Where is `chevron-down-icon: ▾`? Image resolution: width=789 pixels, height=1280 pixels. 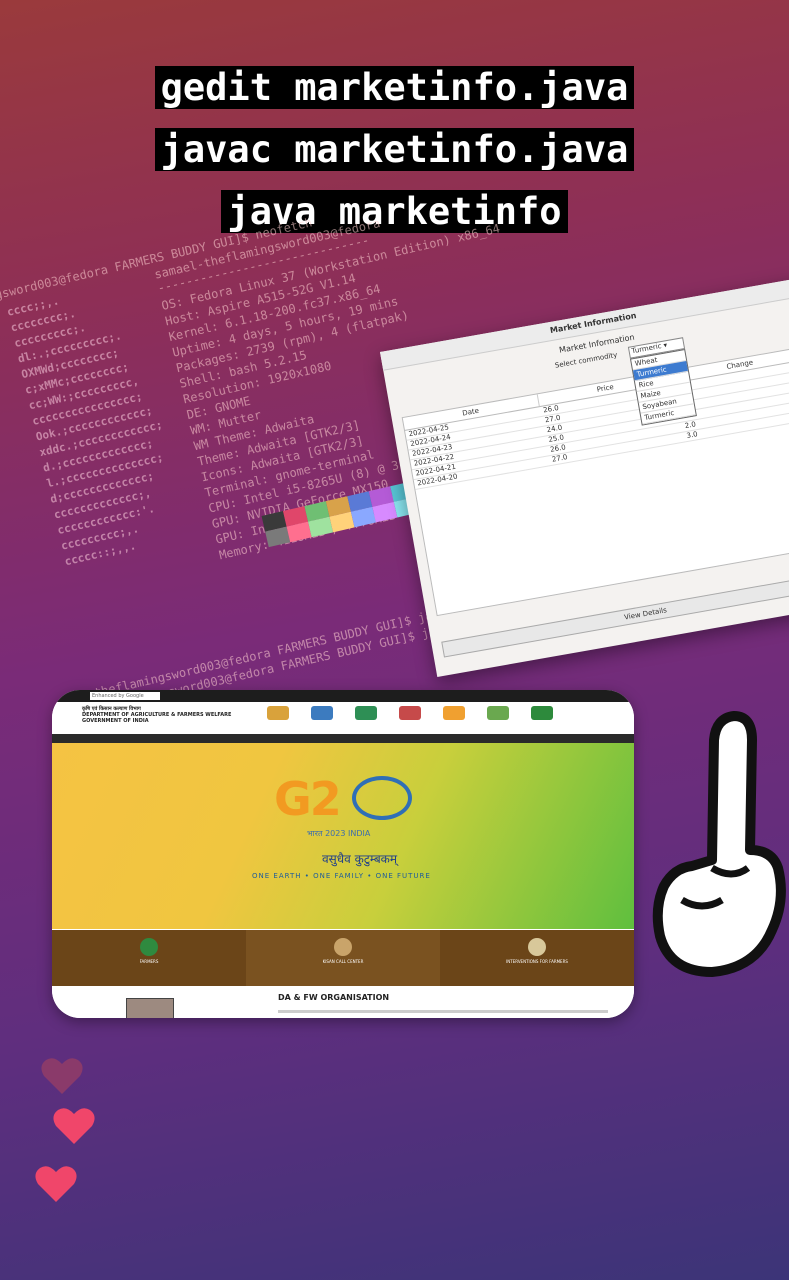 chevron-down-icon: ▾ is located at coordinates (665, 345).